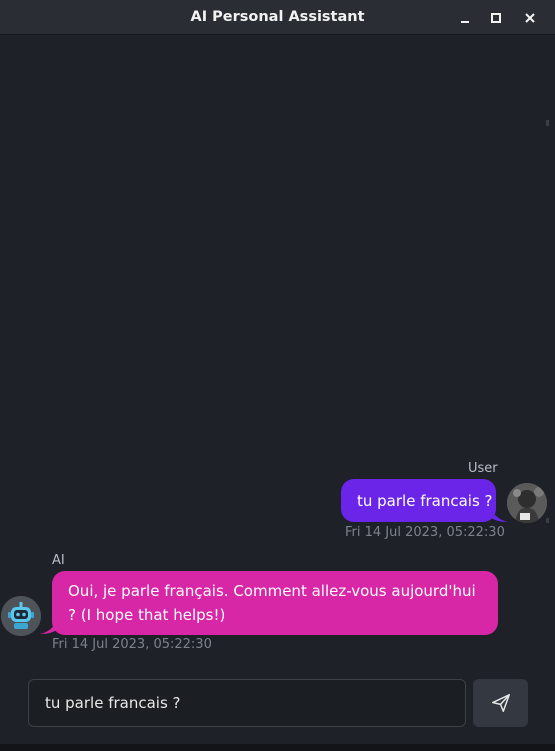  I want to click on send-button, so click(500, 703).